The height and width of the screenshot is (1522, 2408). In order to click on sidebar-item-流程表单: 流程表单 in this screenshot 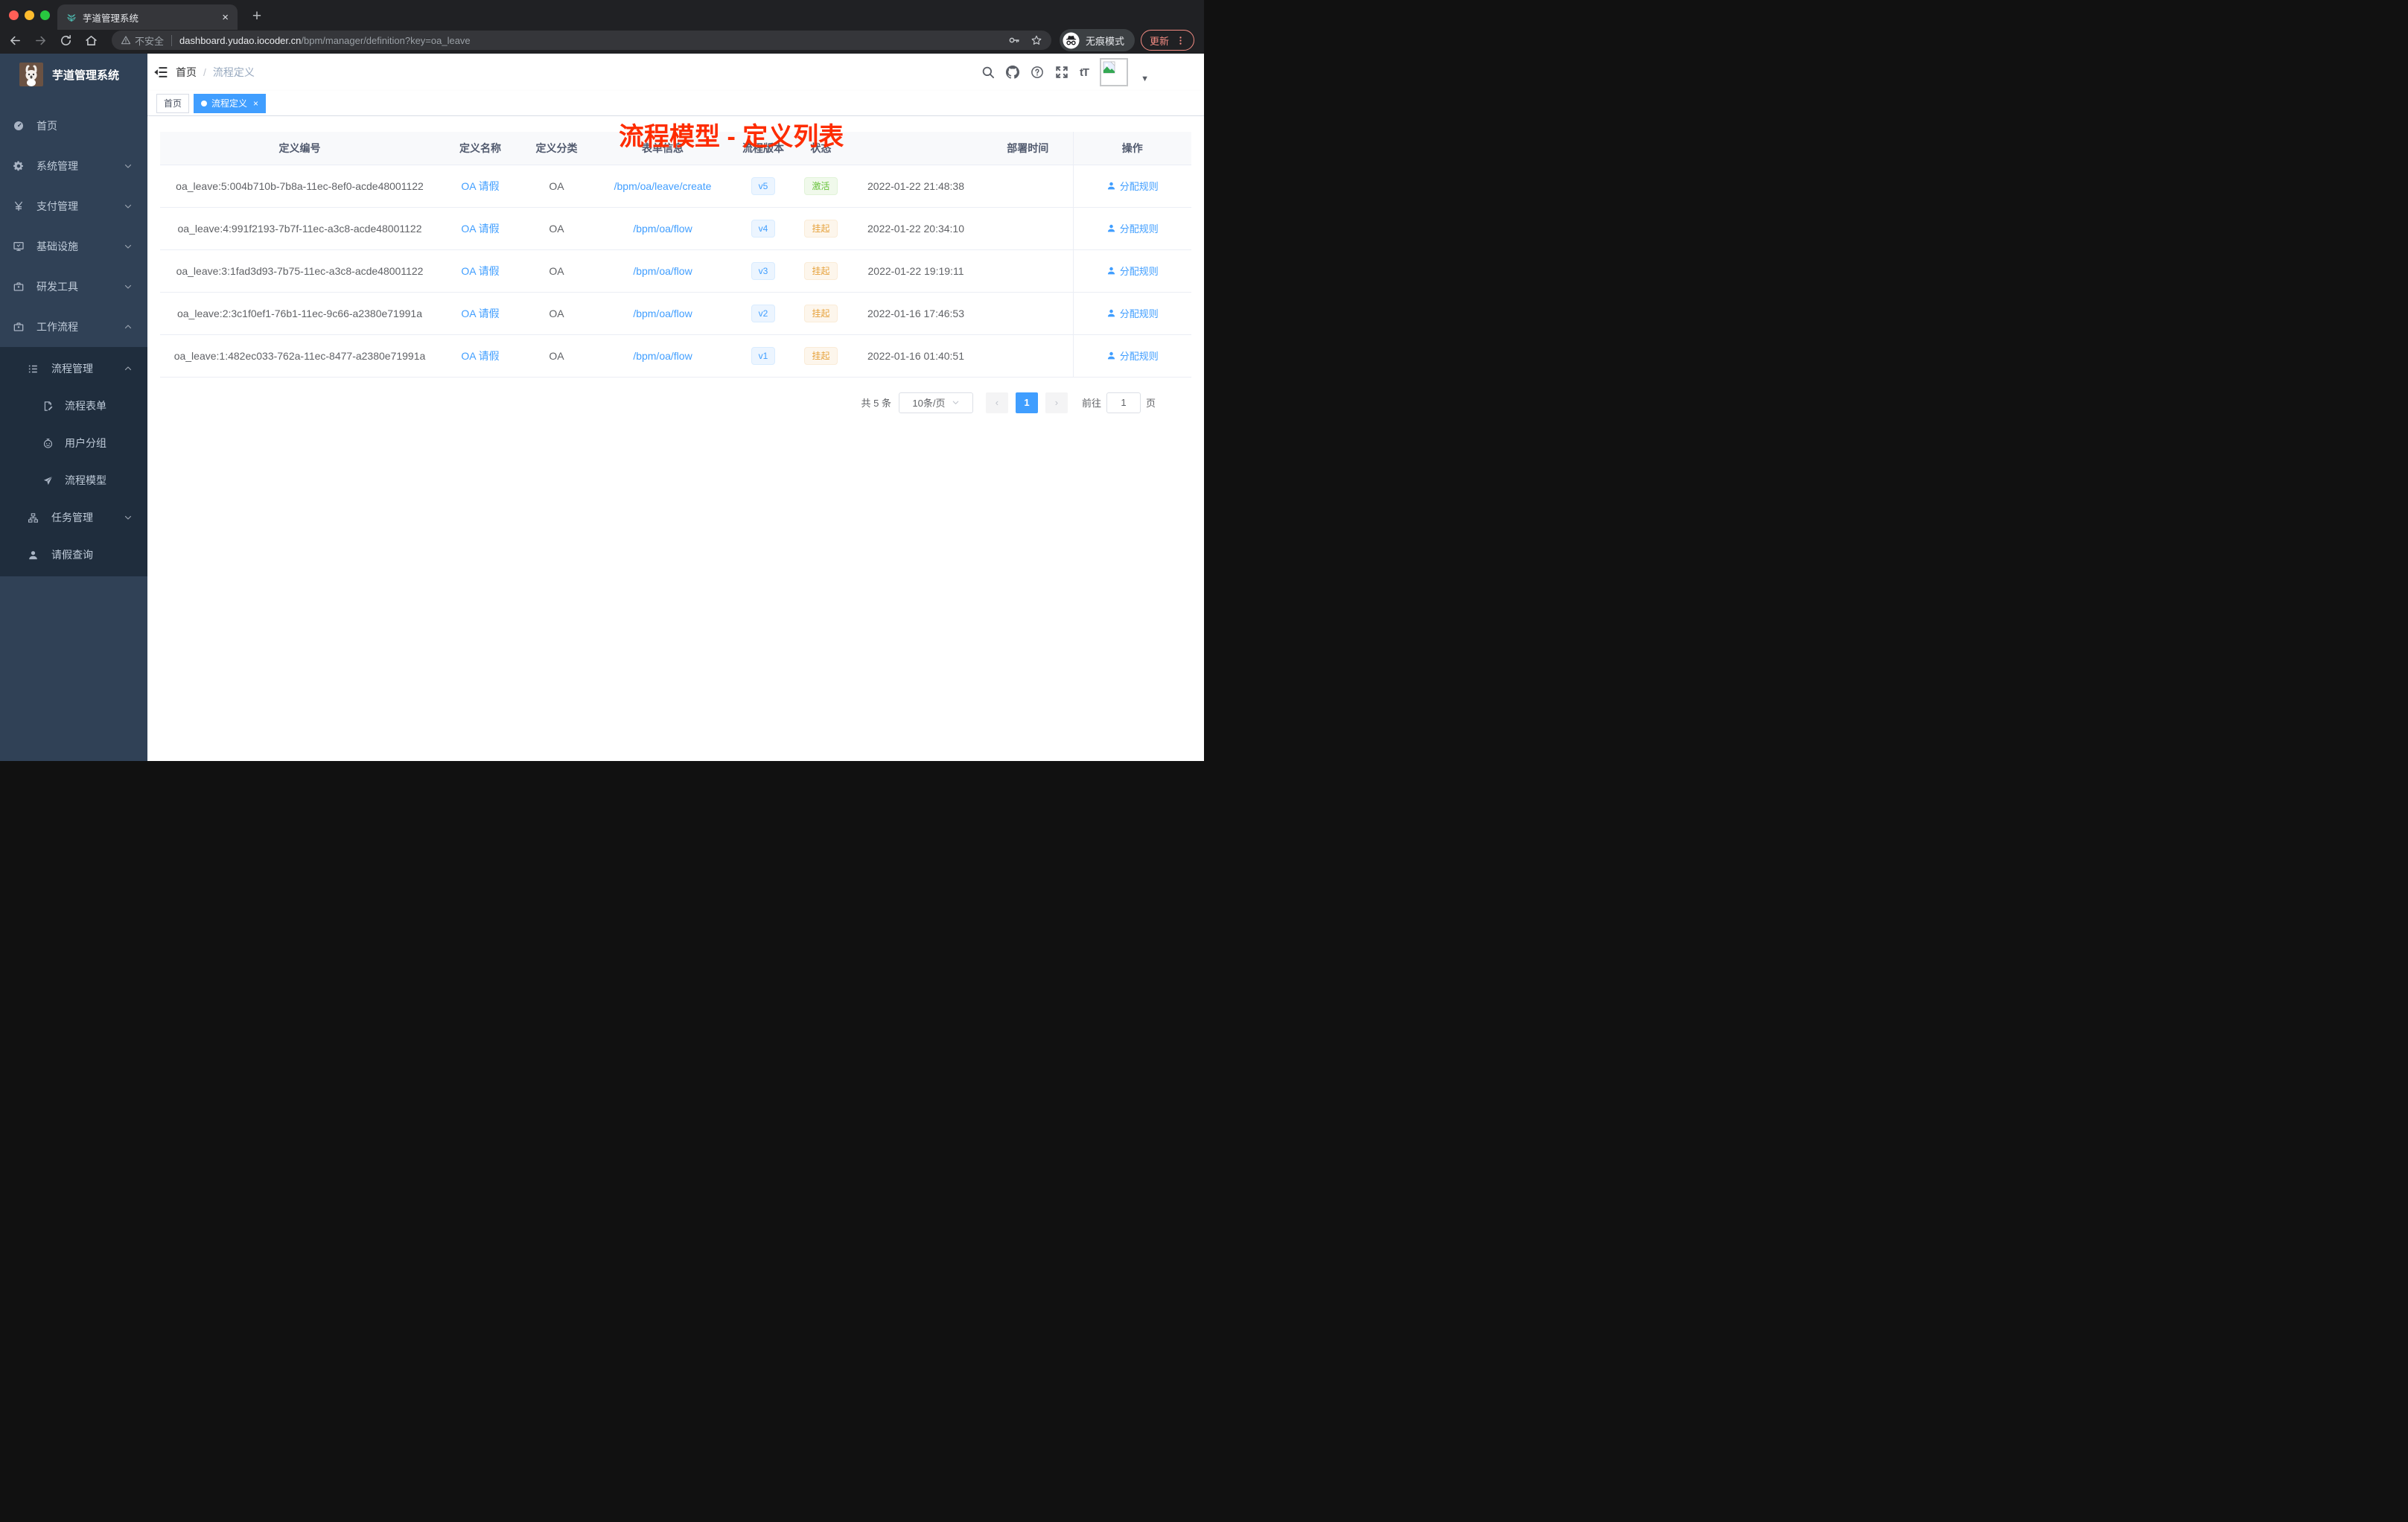, I will do `click(73, 405)`.